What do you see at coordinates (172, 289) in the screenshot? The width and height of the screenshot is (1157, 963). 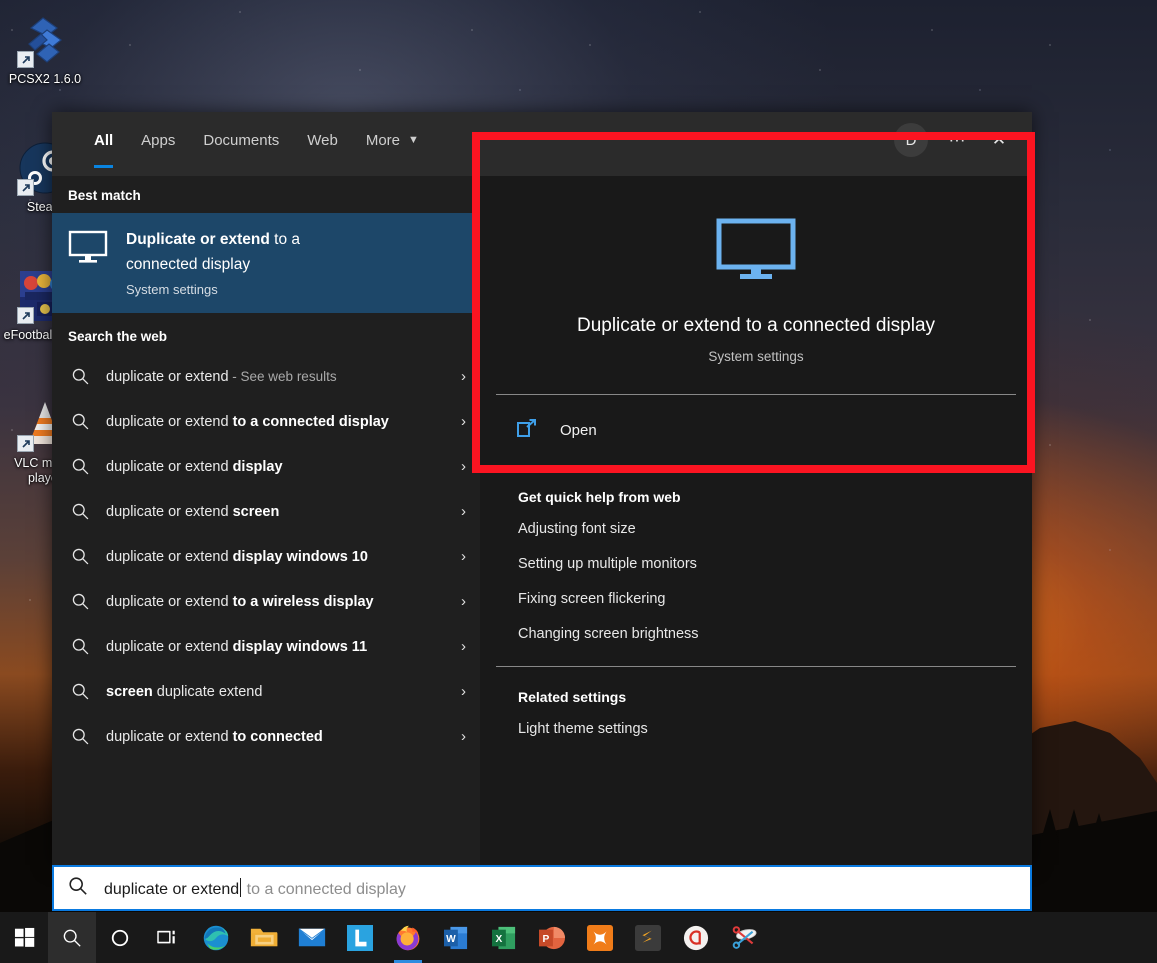 I see `best-match-subtitle: System settings` at bounding box center [172, 289].